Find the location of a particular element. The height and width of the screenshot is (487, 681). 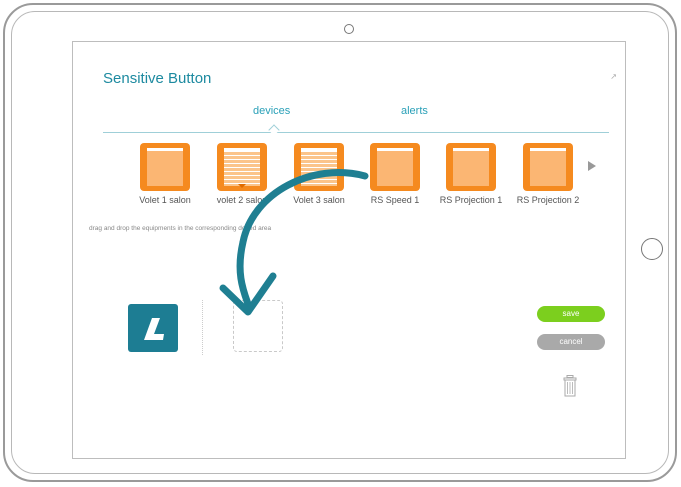

active-tab-caret-icon is located at coordinates (274, 130).